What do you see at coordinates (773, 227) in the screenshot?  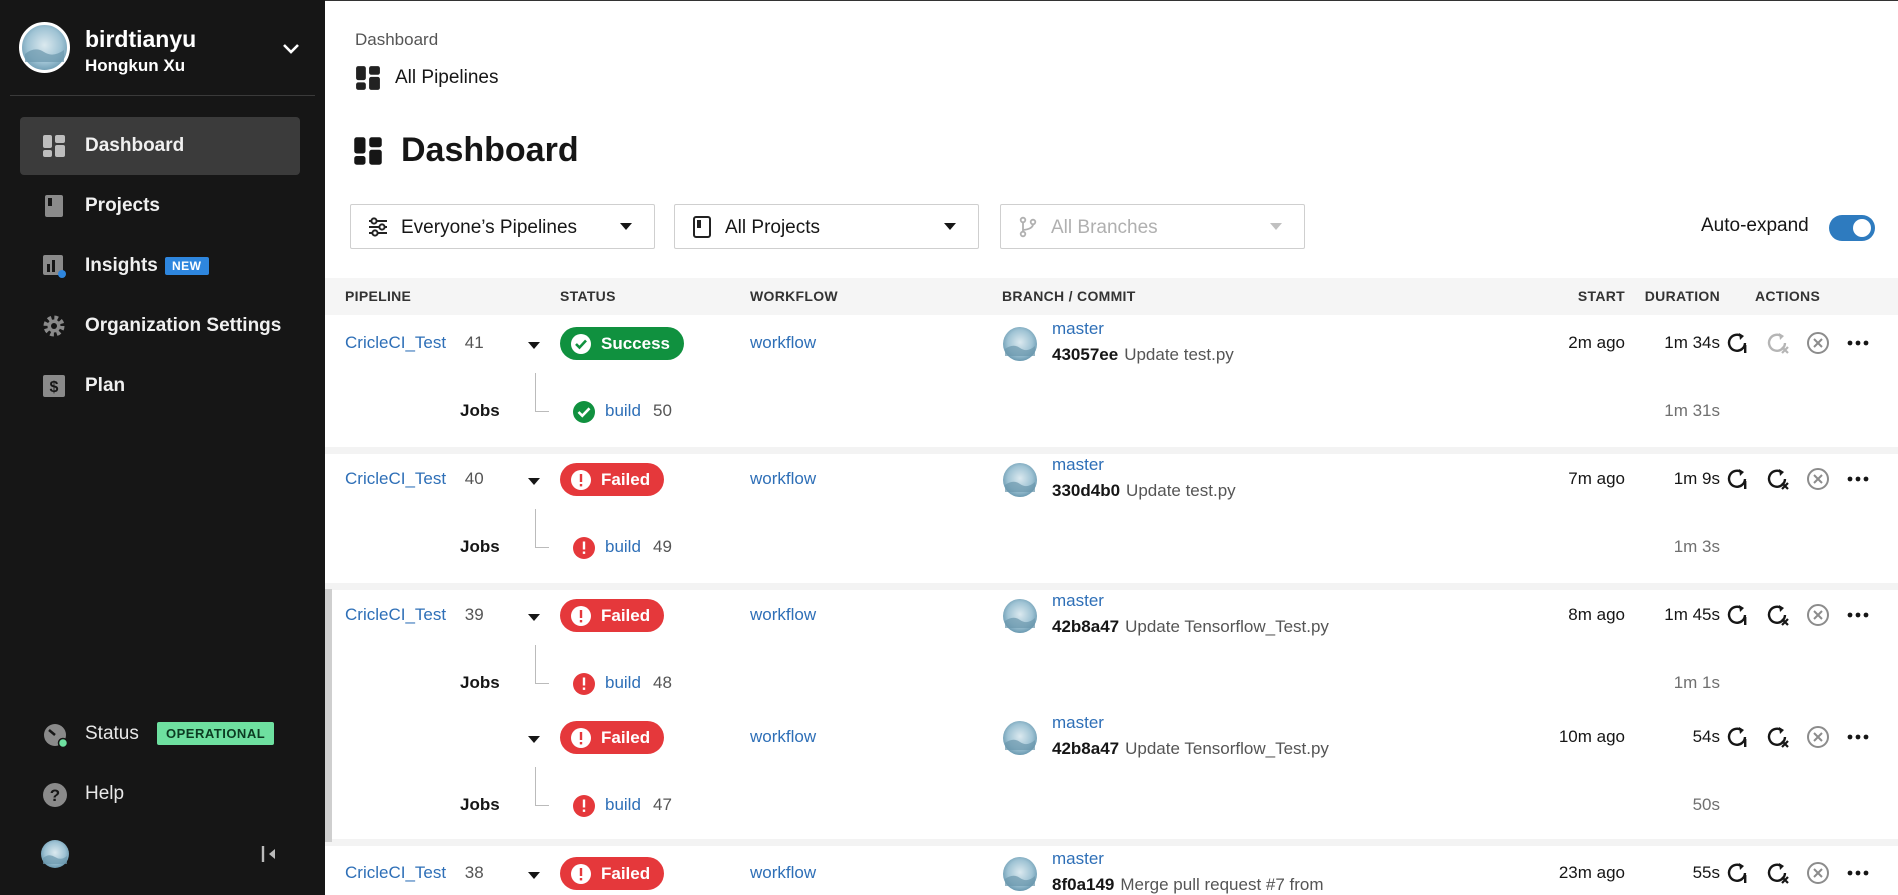 I see `projects-filter-label: All Projects` at bounding box center [773, 227].